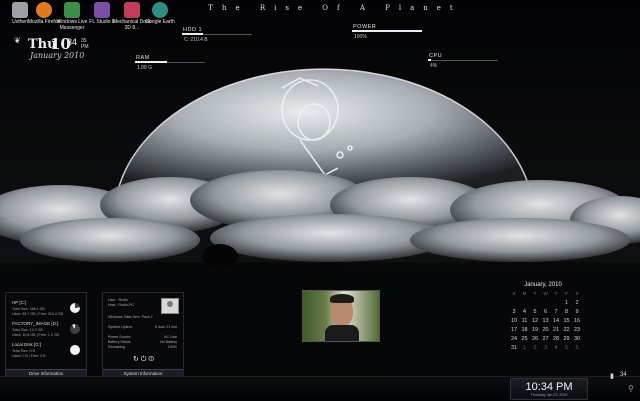 The image size is (640, 401). Describe the element at coordinates (170, 306) in the screenshot. I see `avatar` at that location.